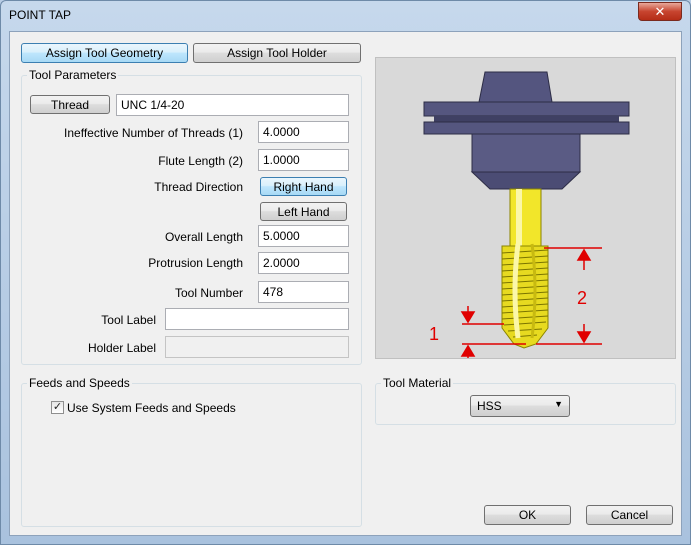  I want to click on overall-length-label: Overall Length, so click(203, 237).